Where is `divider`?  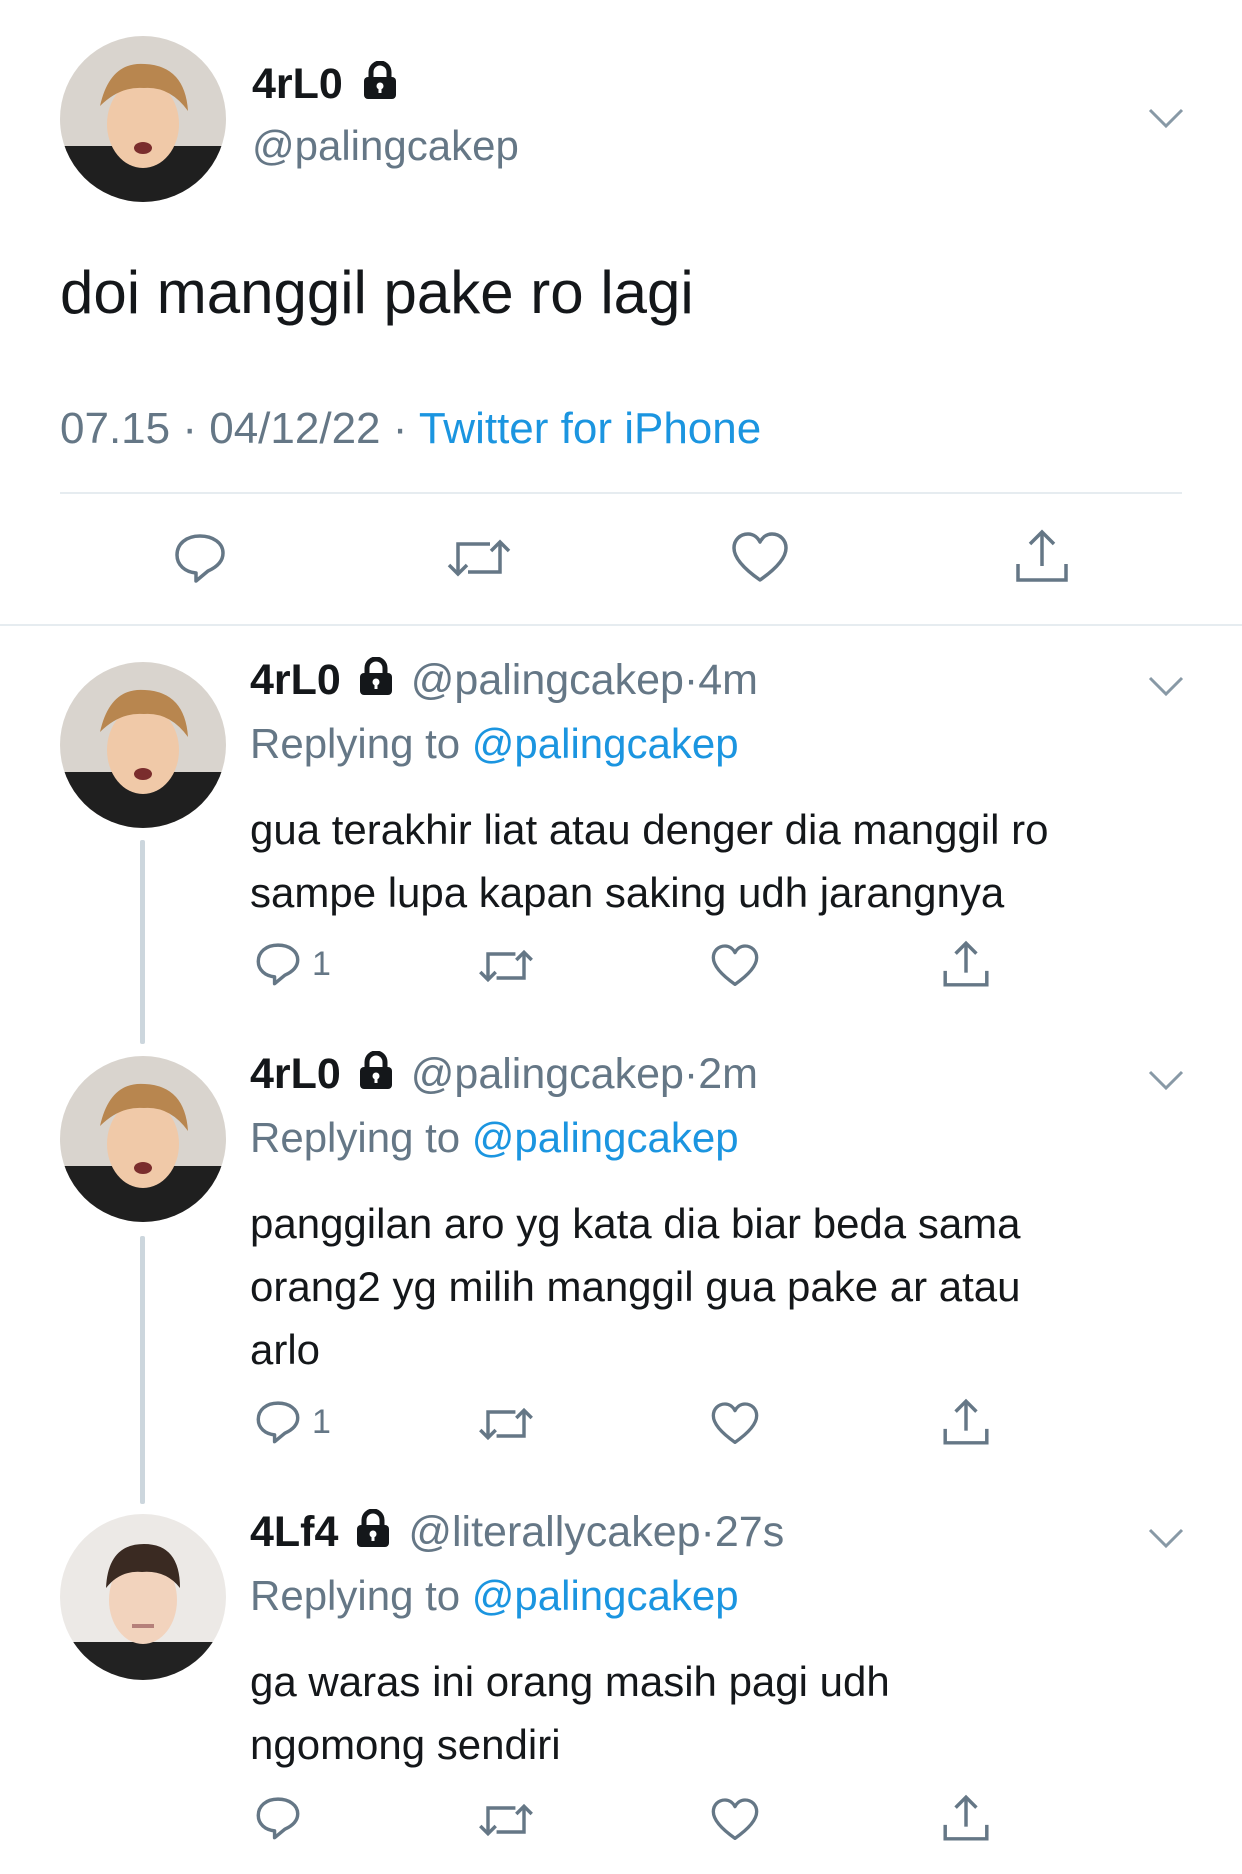
divider is located at coordinates (621, 493).